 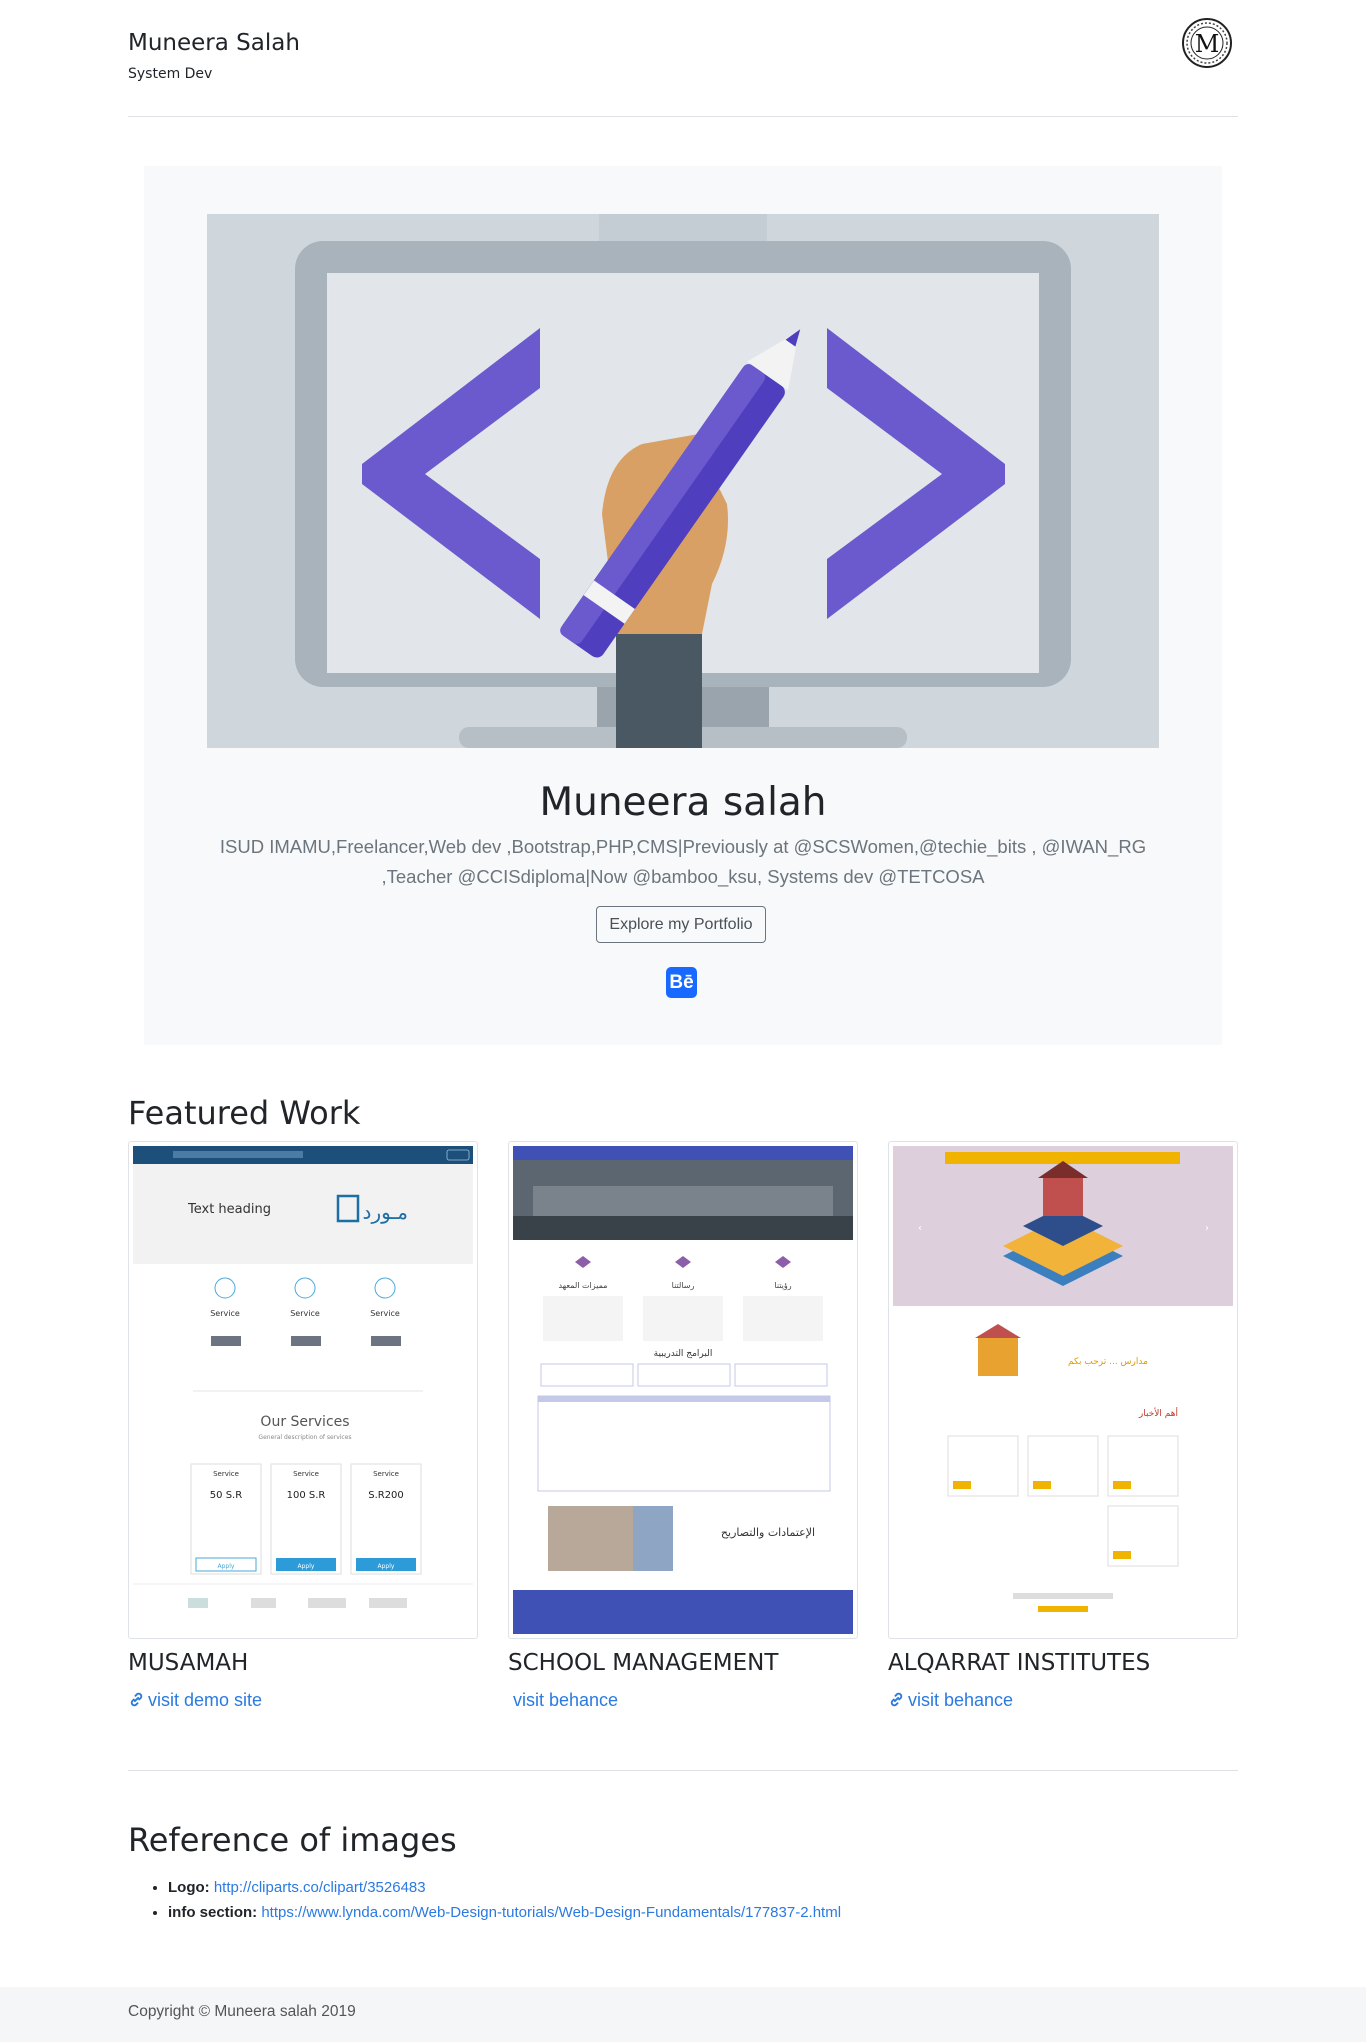 What do you see at coordinates (504, 1887) in the screenshot?
I see `reference-item: Logo: http://cliparts.co/clipart/3526483` at bounding box center [504, 1887].